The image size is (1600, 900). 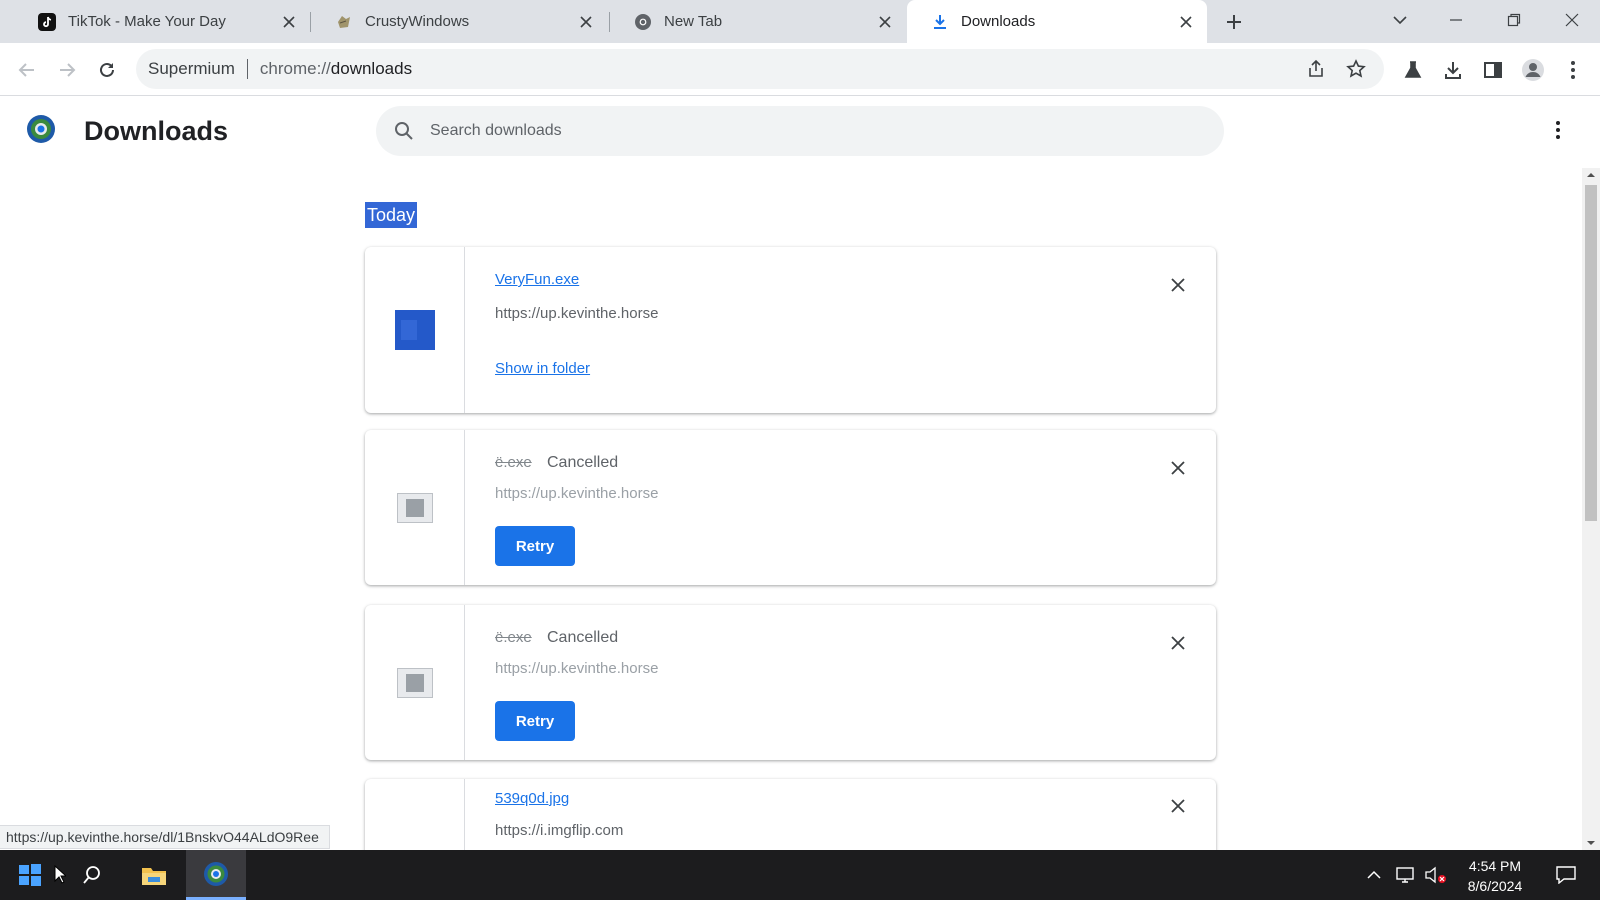 I want to click on reload-icon, so click(x=107, y=69).